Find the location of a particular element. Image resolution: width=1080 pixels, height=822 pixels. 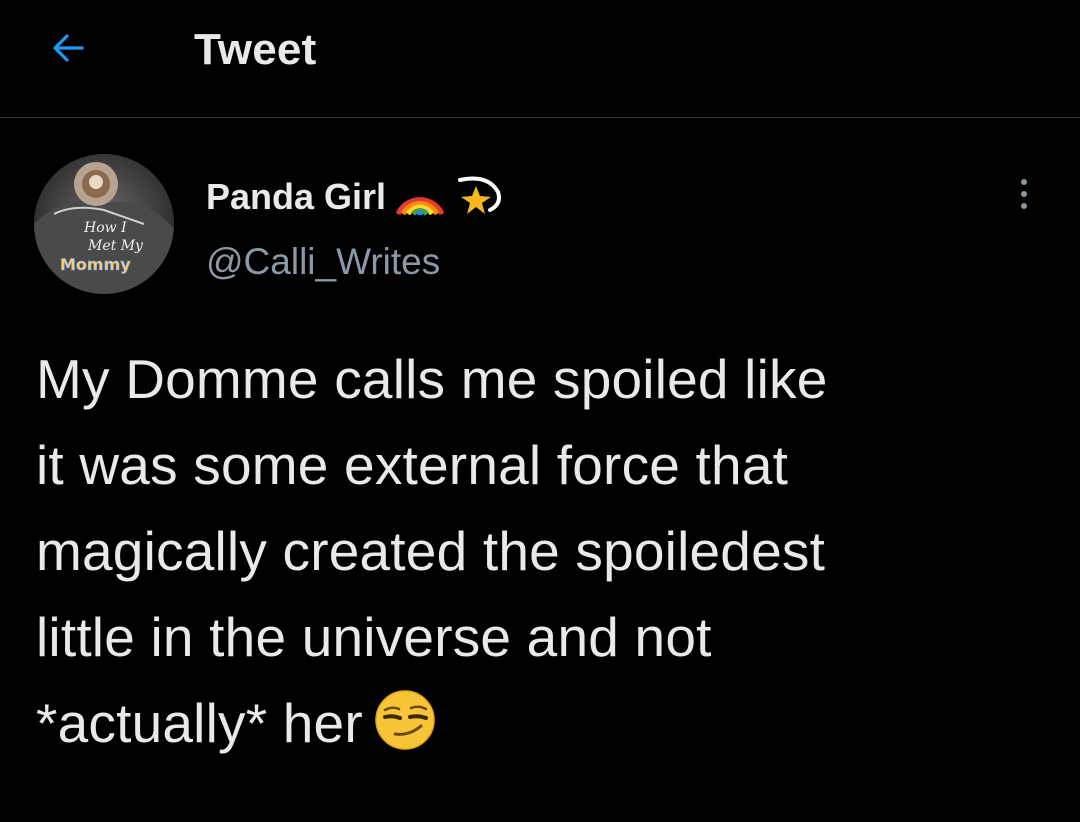

display-name-text: Panda Girl is located at coordinates (296, 196).